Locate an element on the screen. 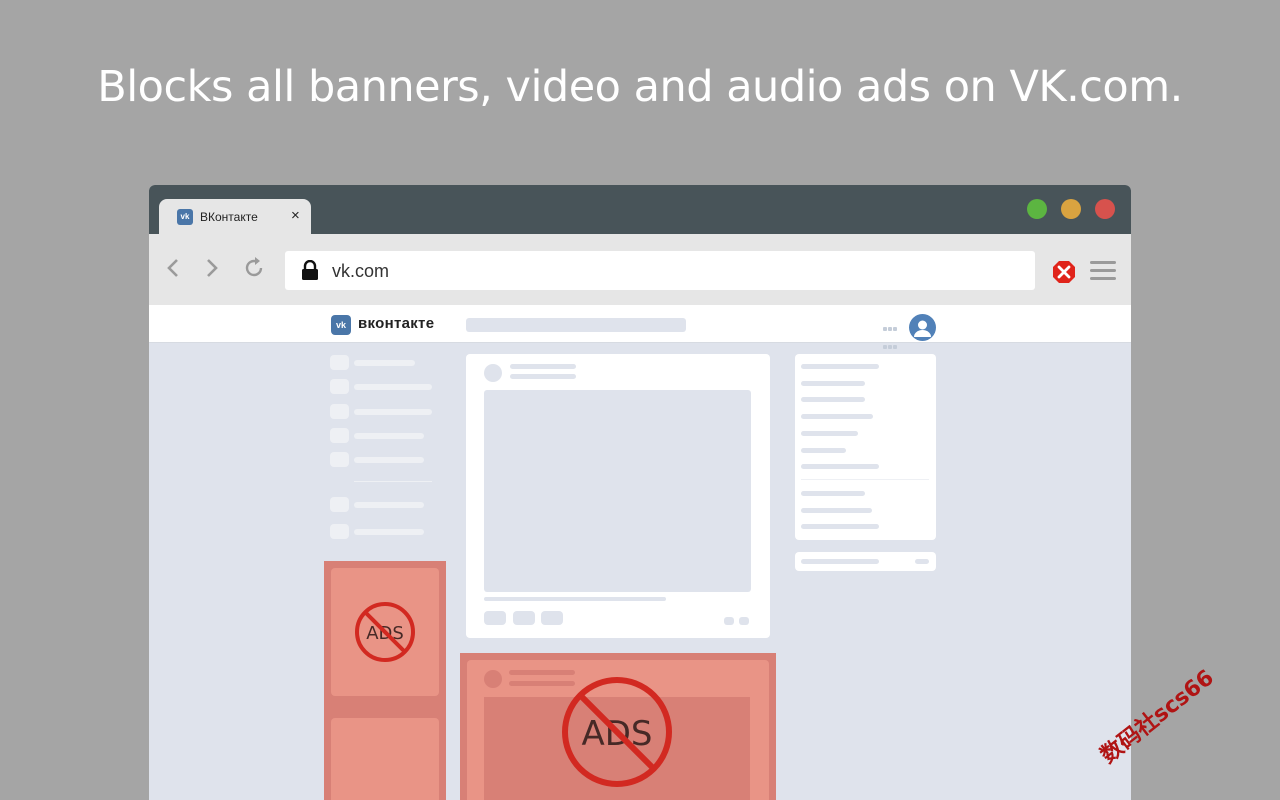 The width and height of the screenshot is (1280, 800). right-small-card is located at coordinates (865, 561).